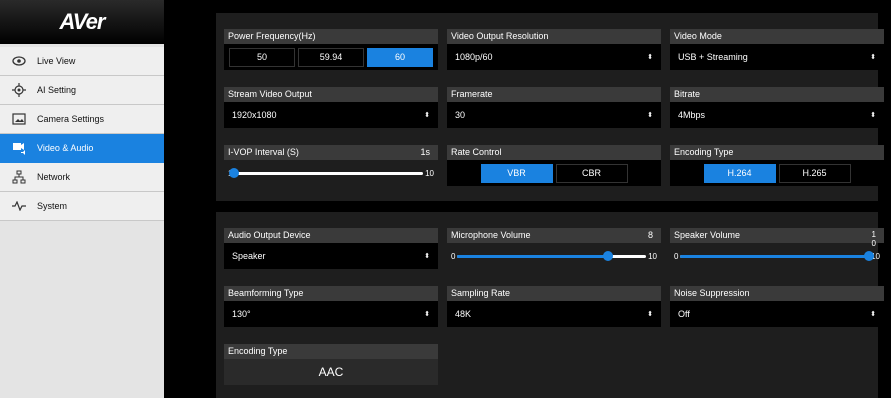 The image size is (891, 398). What do you see at coordinates (873, 234) in the screenshot?
I see `speaker-volume-digit-1: 1` at bounding box center [873, 234].